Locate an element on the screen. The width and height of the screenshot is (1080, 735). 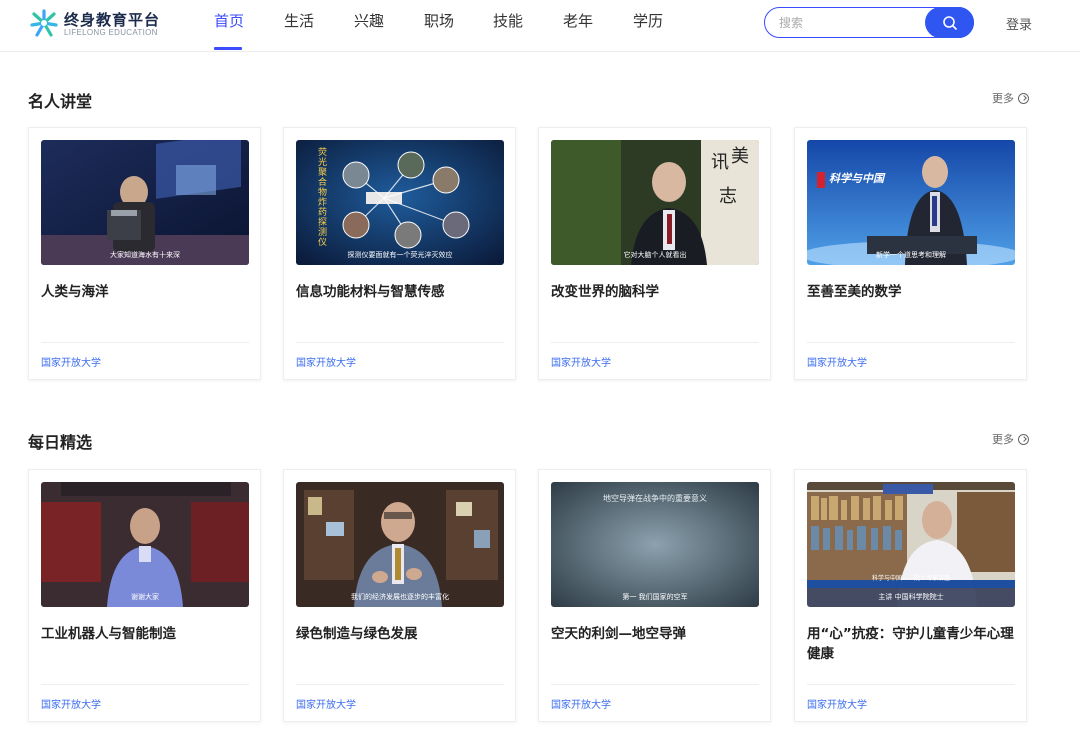
course-title: 空天的利剑—地空导弹 is located at coordinates (618, 634).